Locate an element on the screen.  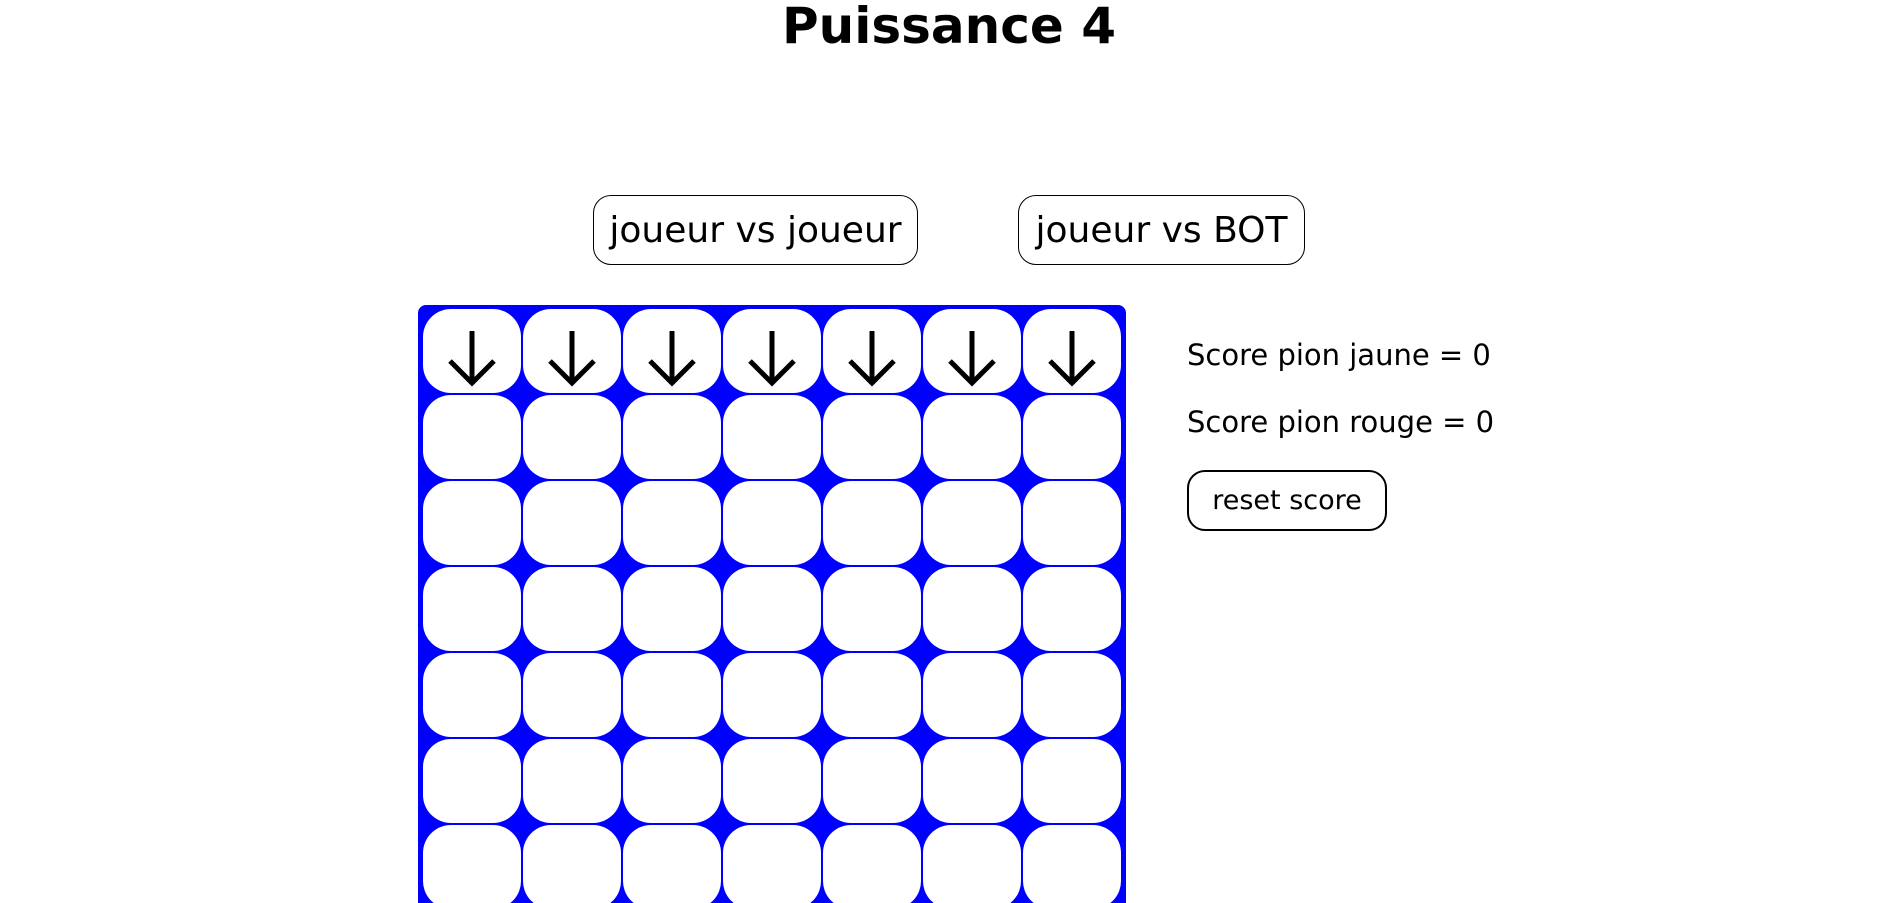
red-score: Score pion rouge = 0 is located at coordinates (1341, 422).